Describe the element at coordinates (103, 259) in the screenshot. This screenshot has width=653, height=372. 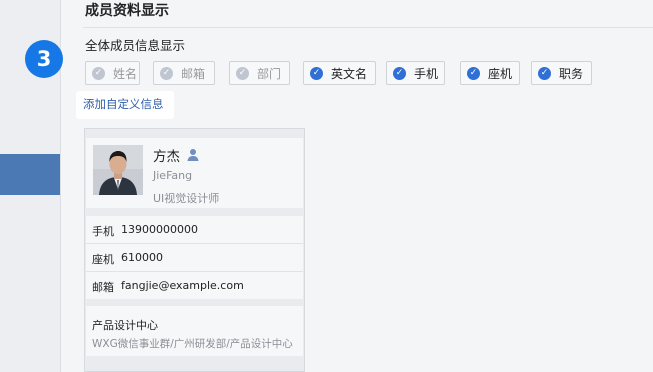
I see `info-row-key: 座机` at that location.